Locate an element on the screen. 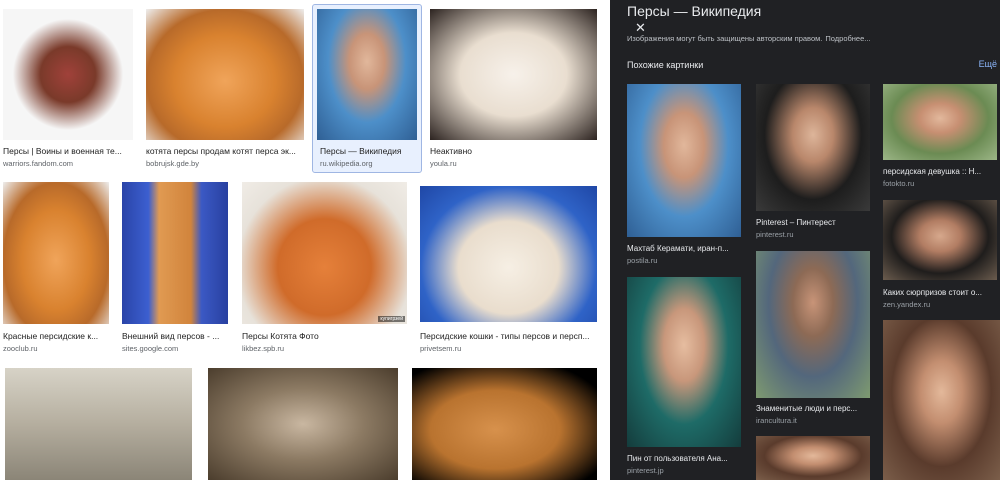  related-caption: Pinterest – Пинтерест is located at coordinates (813, 222).